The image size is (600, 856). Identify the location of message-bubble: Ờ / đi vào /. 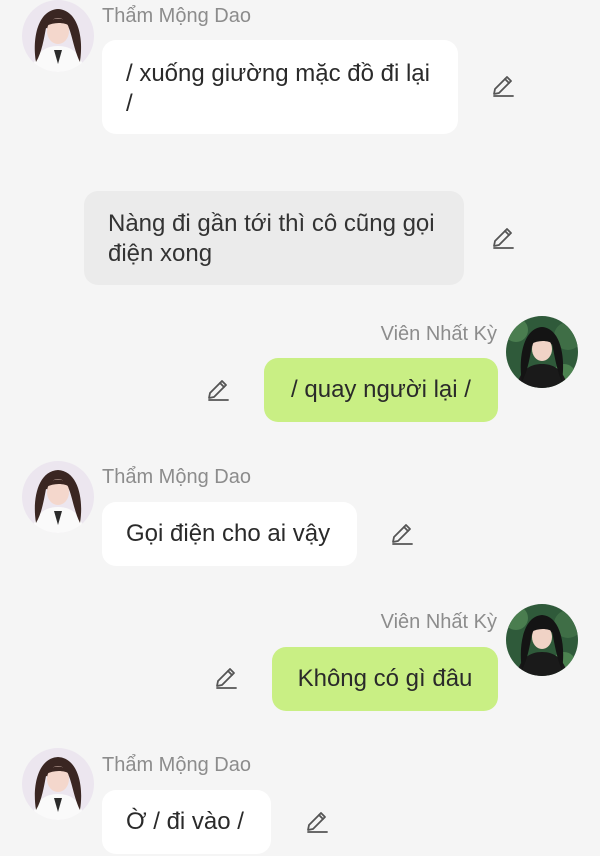
(186, 822).